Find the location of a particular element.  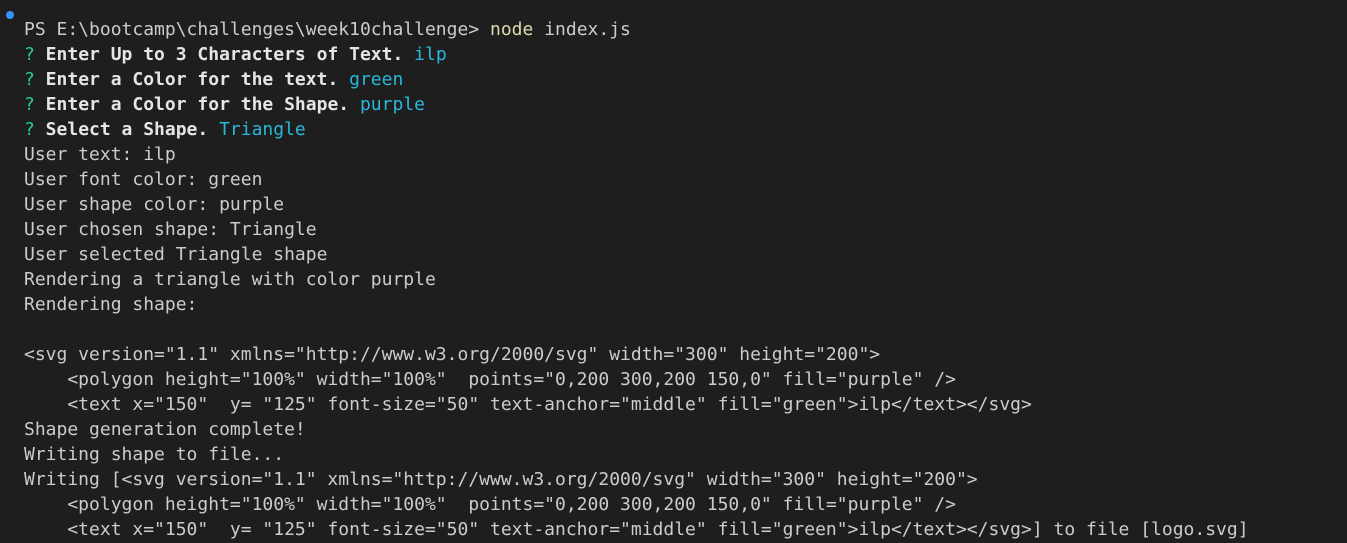

question-answer: ilp is located at coordinates (430, 54).